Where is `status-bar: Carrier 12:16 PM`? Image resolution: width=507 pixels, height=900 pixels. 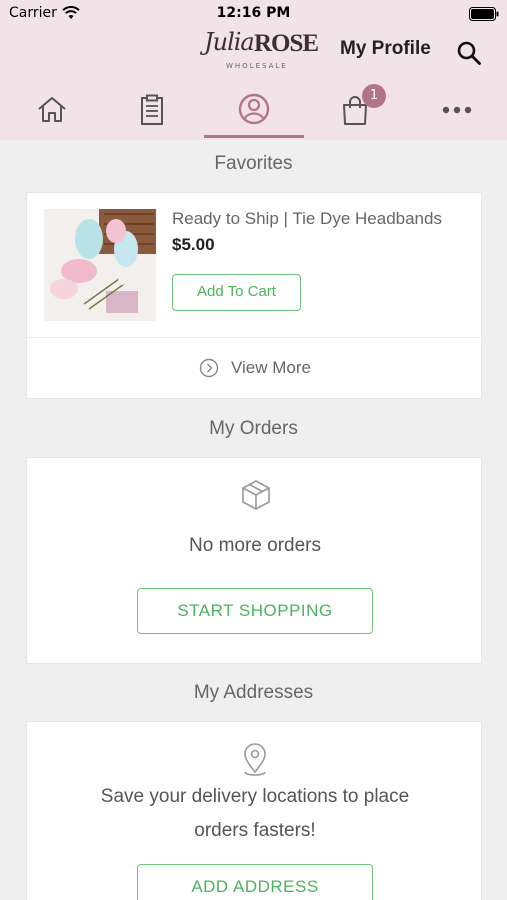 status-bar: Carrier 12:16 PM is located at coordinates (253, 14).